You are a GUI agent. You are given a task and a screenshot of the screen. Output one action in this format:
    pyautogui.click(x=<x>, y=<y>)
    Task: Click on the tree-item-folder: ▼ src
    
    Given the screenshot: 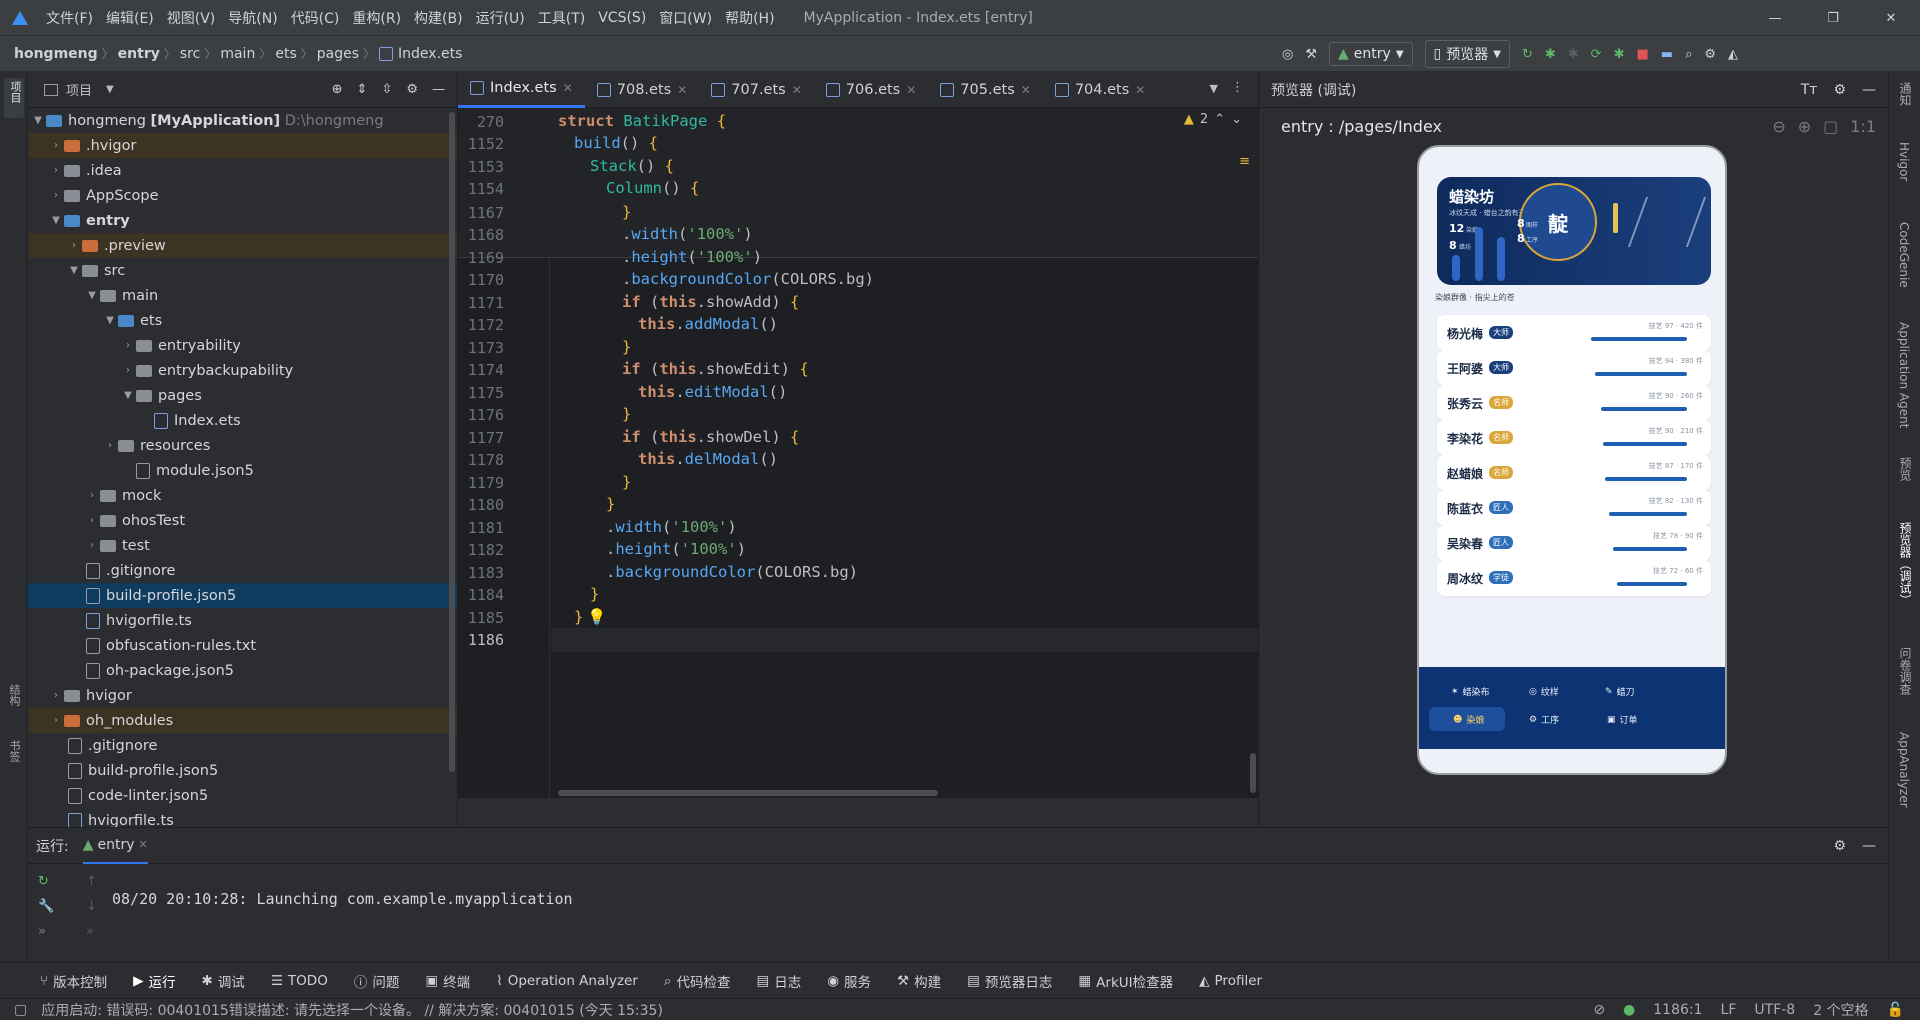 What is the action you would take?
    pyautogui.click(x=242, y=270)
    